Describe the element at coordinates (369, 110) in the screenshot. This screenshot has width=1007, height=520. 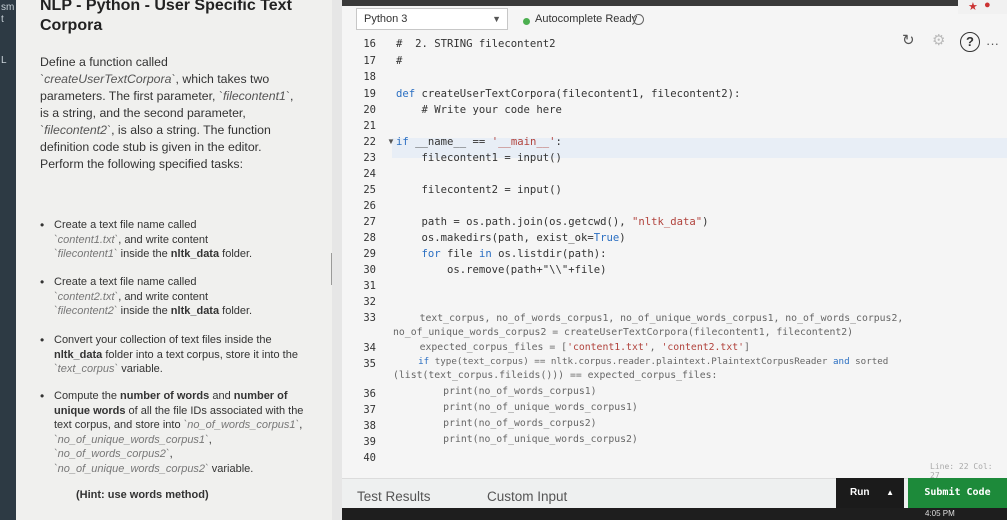
I see `line-number: 20` at that location.